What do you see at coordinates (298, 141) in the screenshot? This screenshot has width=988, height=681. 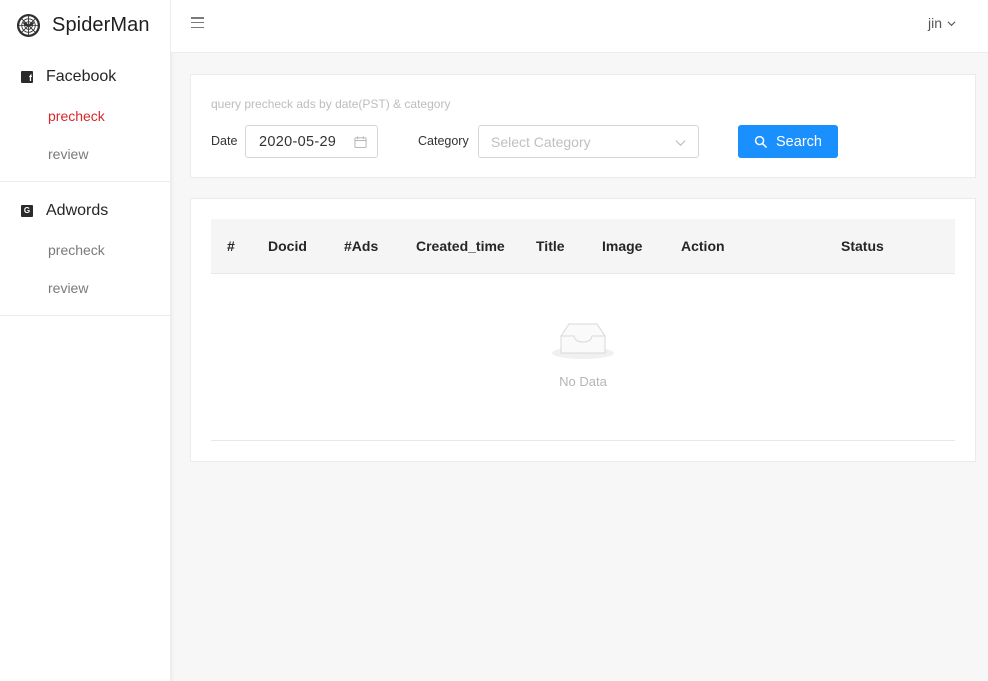 I see `date-value: 2020-05-29` at bounding box center [298, 141].